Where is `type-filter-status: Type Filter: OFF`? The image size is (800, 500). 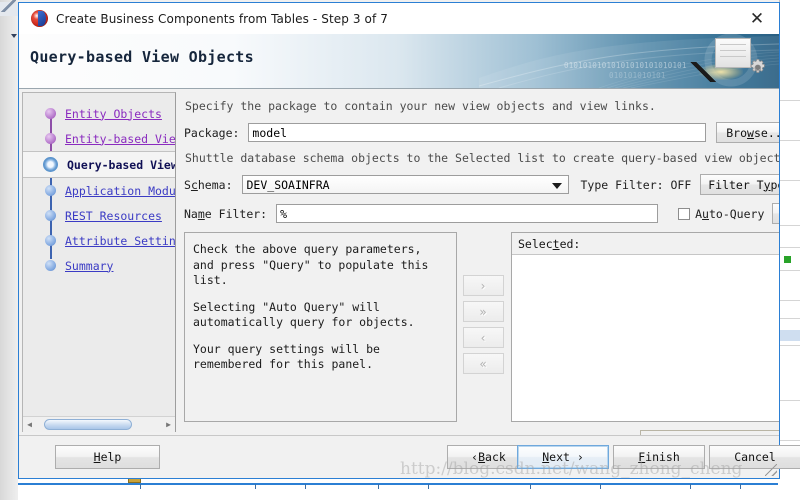
type-filter-status: Type Filter: OFF is located at coordinates (636, 184).